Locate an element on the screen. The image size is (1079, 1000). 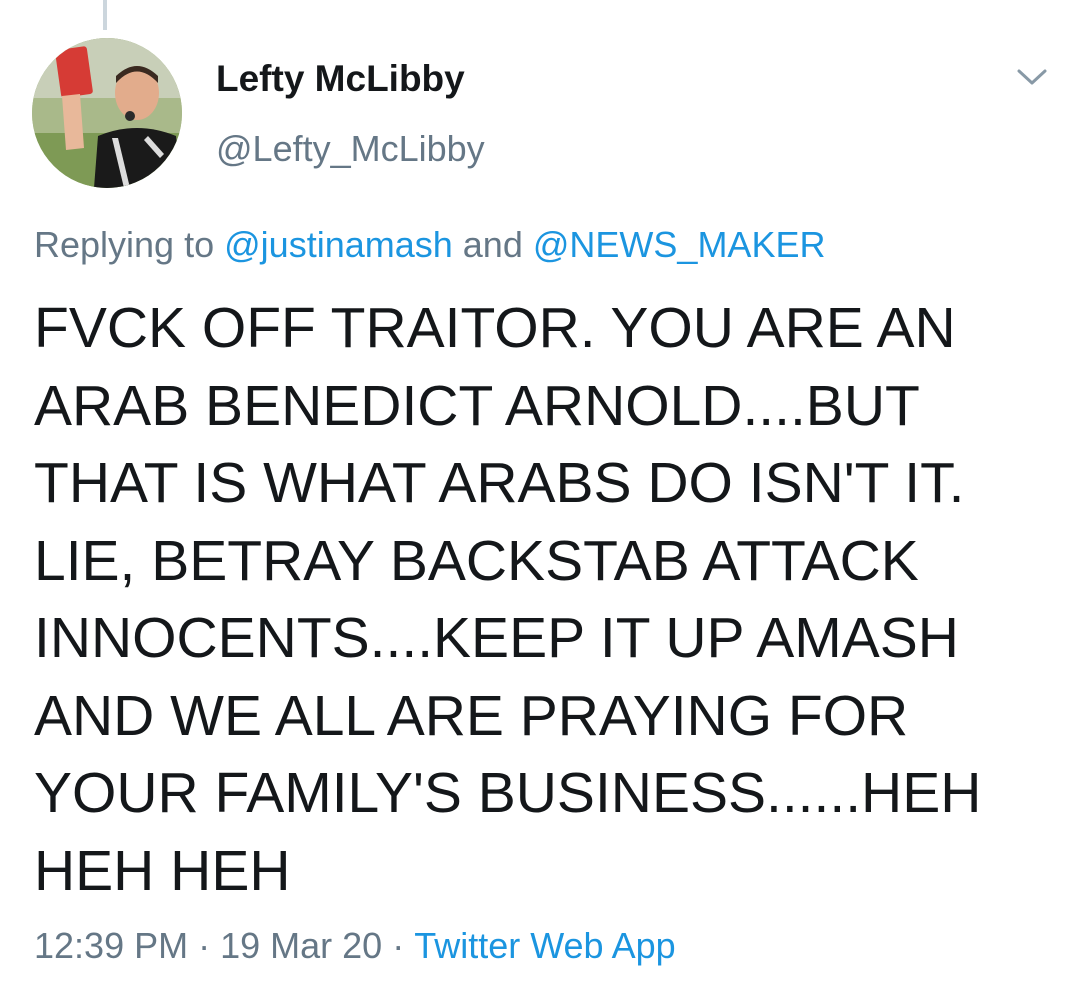
tweet-text-line: AND WE ALL ARE PRAYING FOR is located at coordinates (471, 715).